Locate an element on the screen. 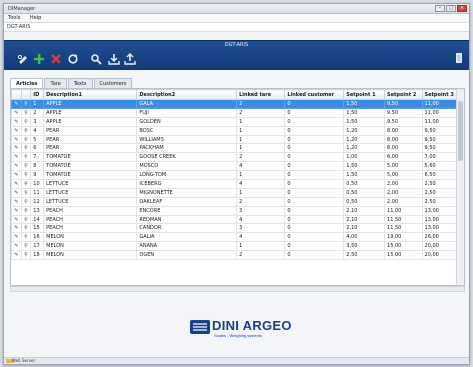 The height and width of the screenshot is (367, 473). table-row: ✎ ⚲ 10 LETTUCE ICEBERG 4 0 0,50 2,00 2,50 is located at coordinates (235, 184).